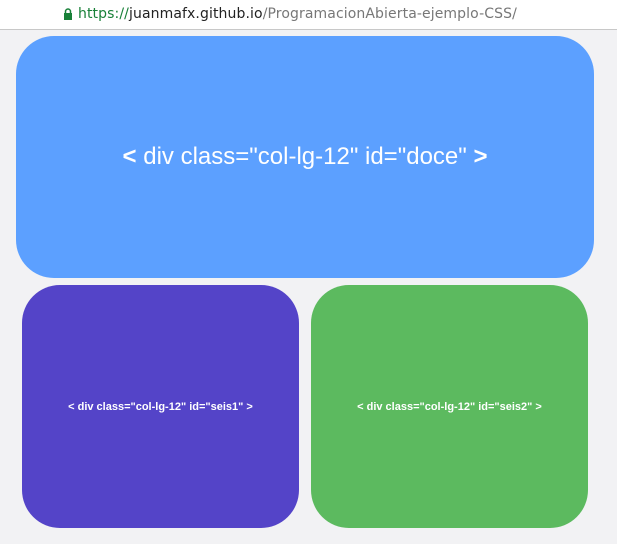 Image resolution: width=617 pixels, height=544 pixels. Describe the element at coordinates (103, 14) in the screenshot. I see `url-scheme: https://` at that location.